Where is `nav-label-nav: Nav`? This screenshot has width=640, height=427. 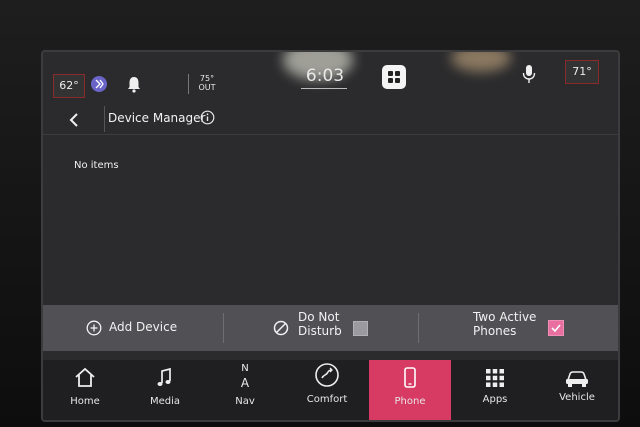 nav-label-nav: Nav is located at coordinates (245, 401).